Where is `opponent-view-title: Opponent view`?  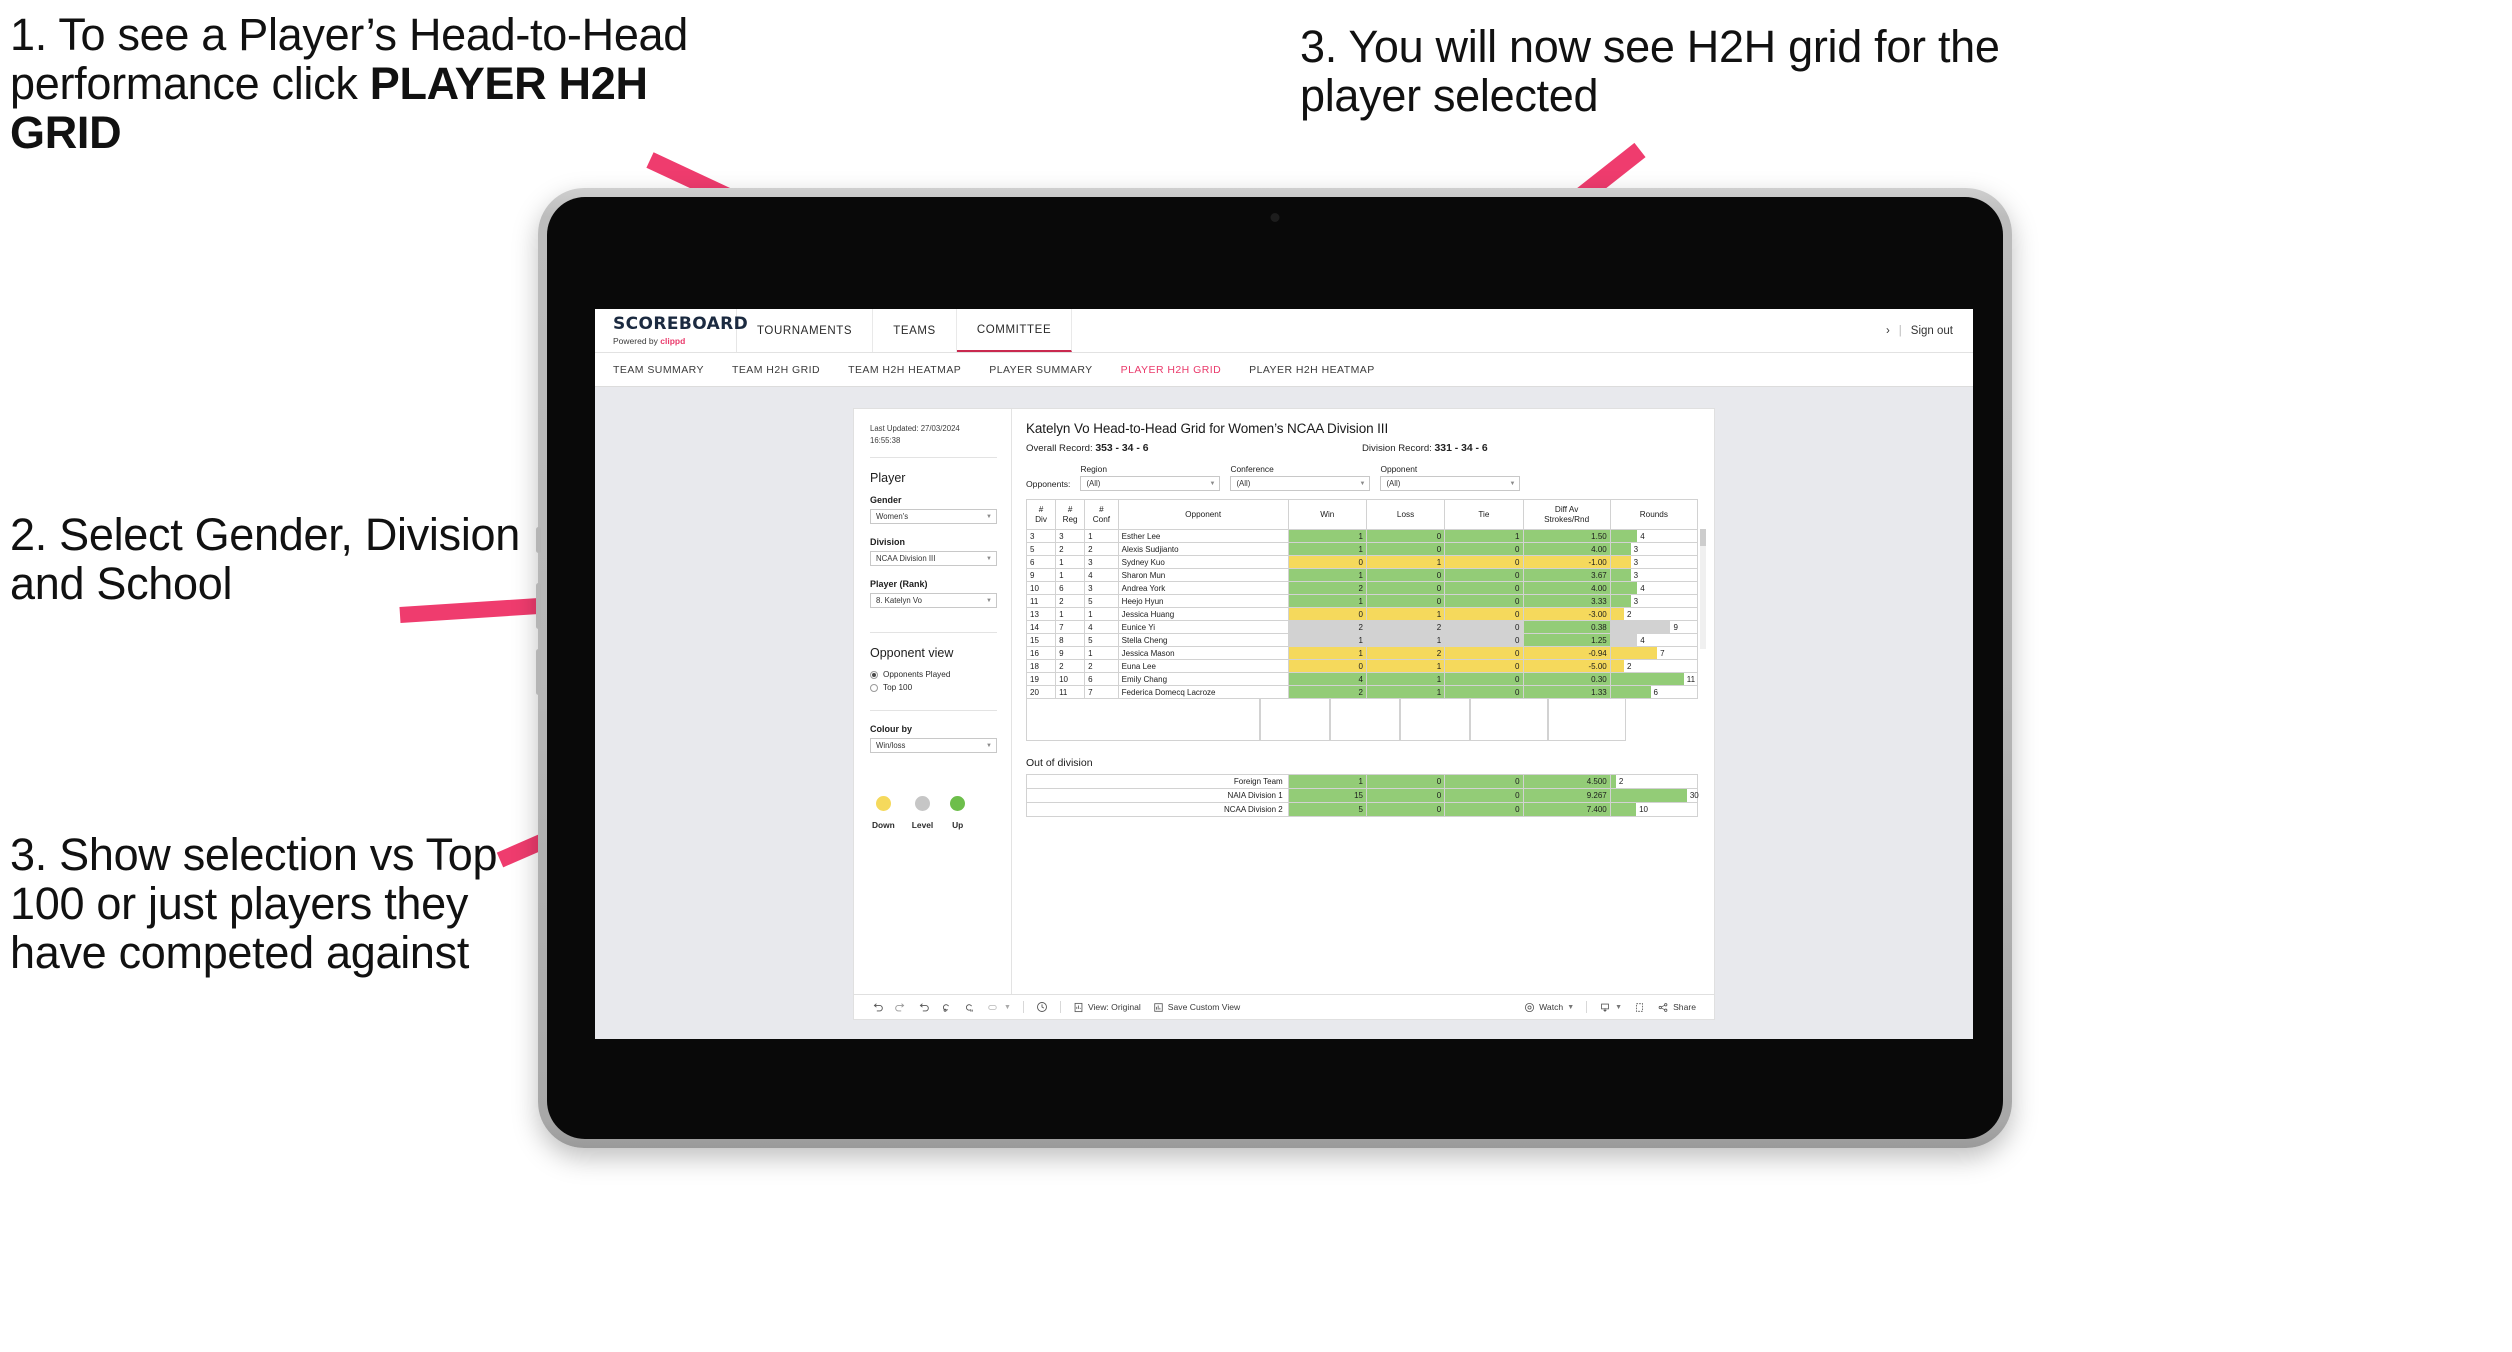 opponent-view-title: Opponent view is located at coordinates (912, 653).